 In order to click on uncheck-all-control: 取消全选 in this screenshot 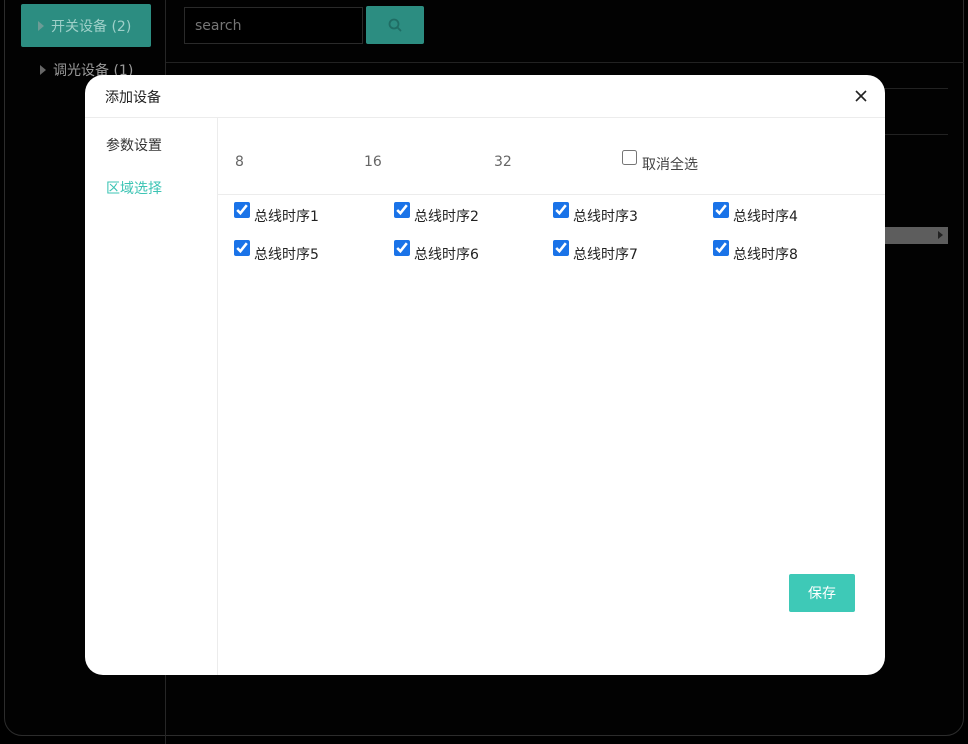, I will do `click(660, 162)`.